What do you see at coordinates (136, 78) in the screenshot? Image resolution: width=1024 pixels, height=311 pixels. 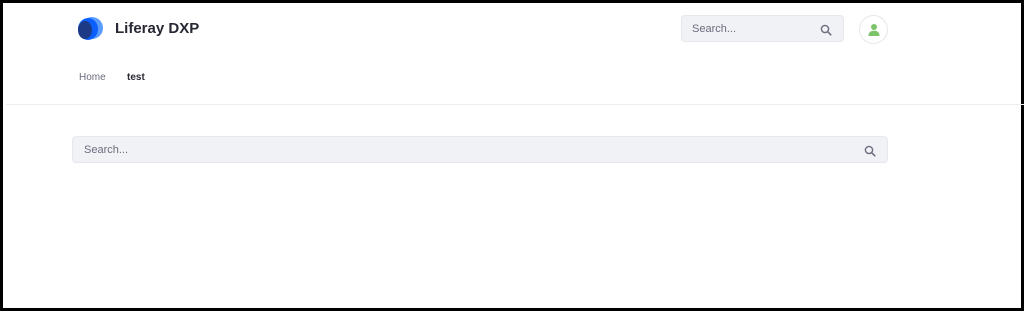 I see `nav-item-test: test` at bounding box center [136, 78].